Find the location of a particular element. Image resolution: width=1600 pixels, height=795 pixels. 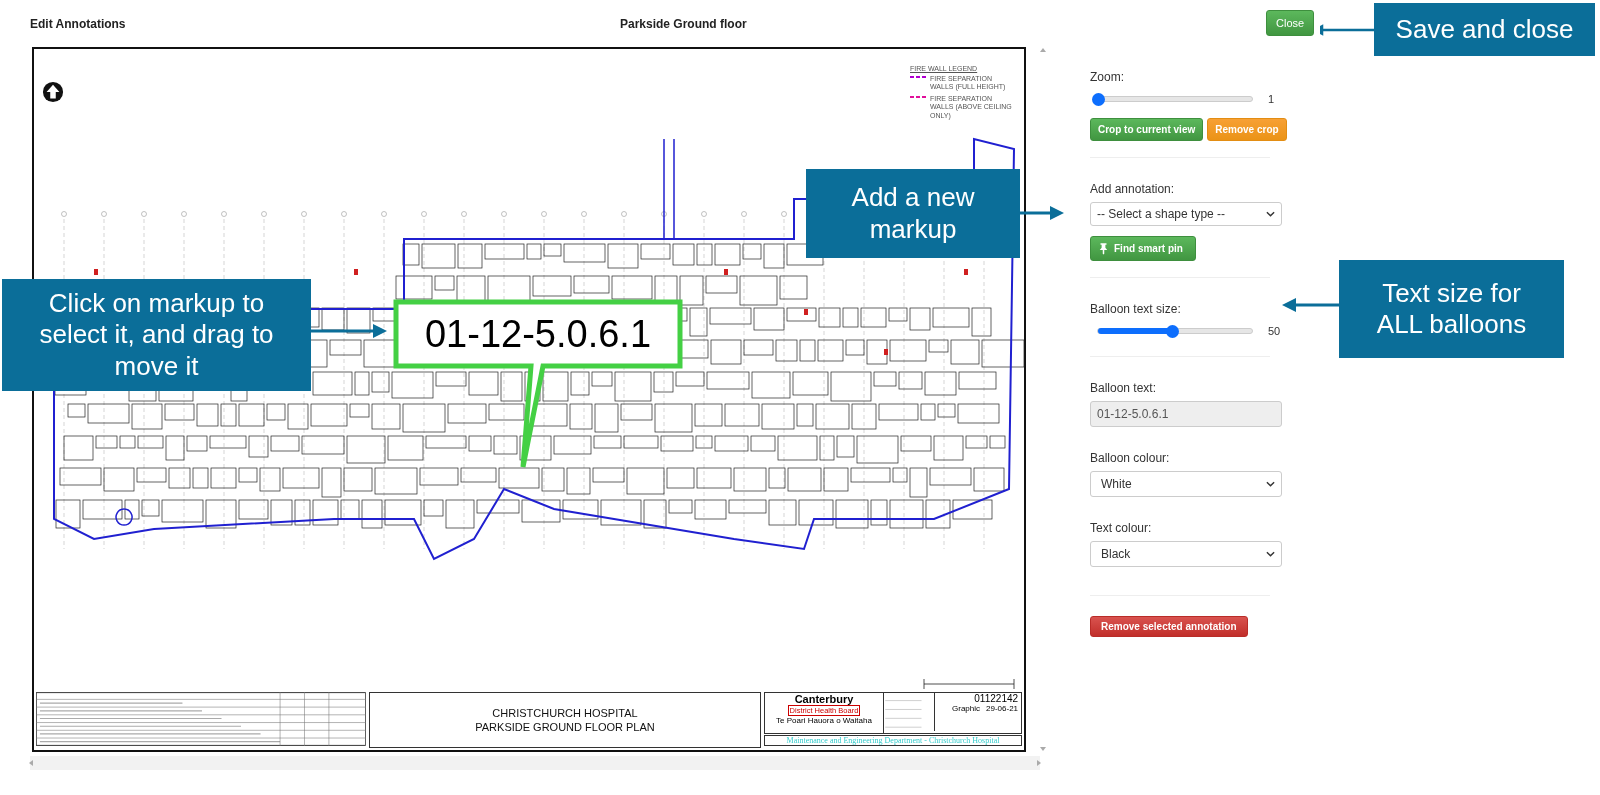

callout-tooltip: Click on markup to select it, and drag to move it is located at coordinates (156, 335).